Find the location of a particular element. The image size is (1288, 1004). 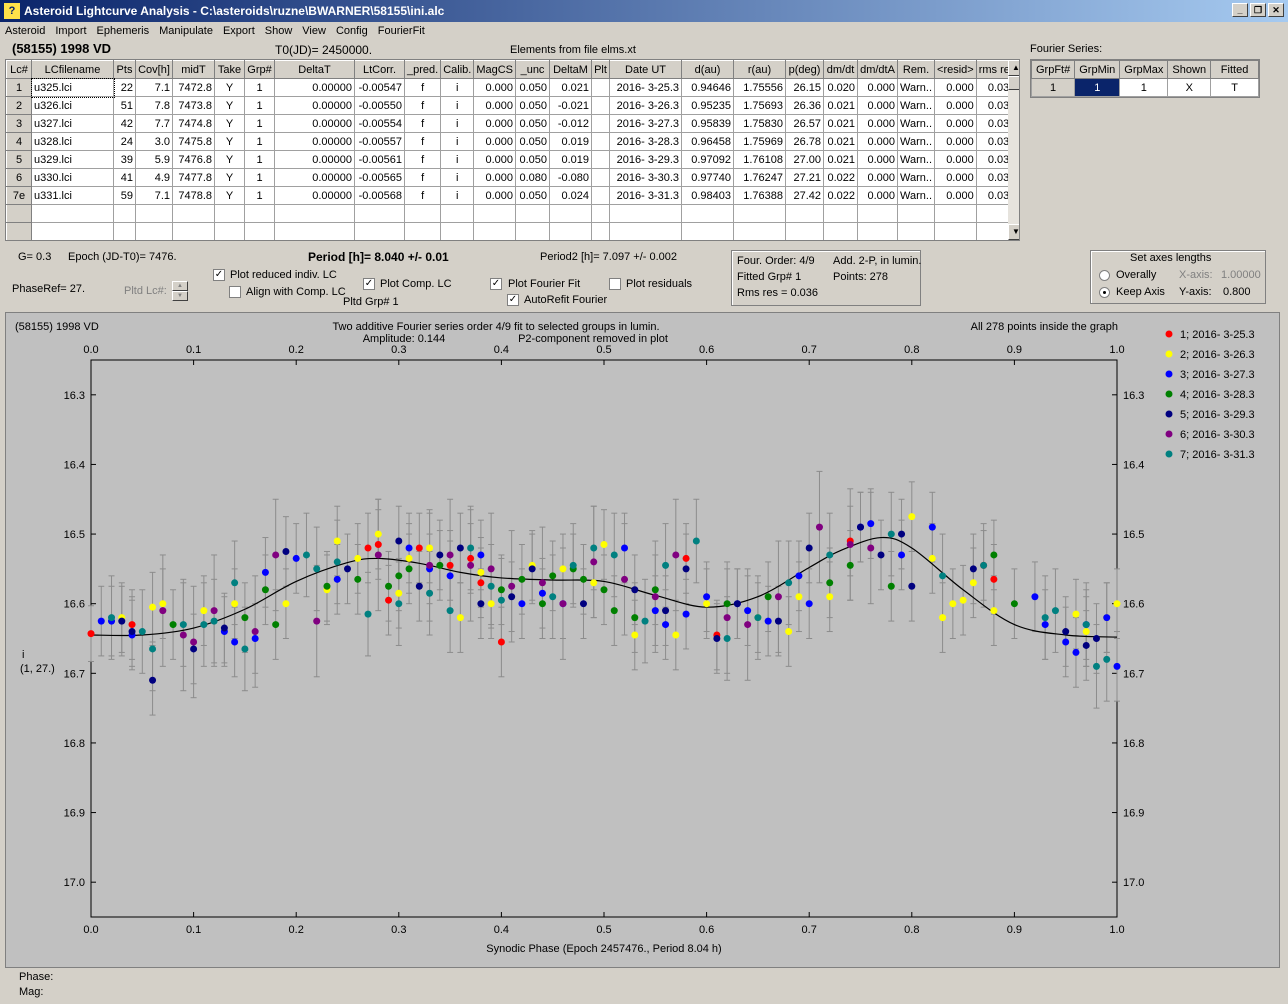

plot-residuals-checkbox is located at coordinates (615, 284).